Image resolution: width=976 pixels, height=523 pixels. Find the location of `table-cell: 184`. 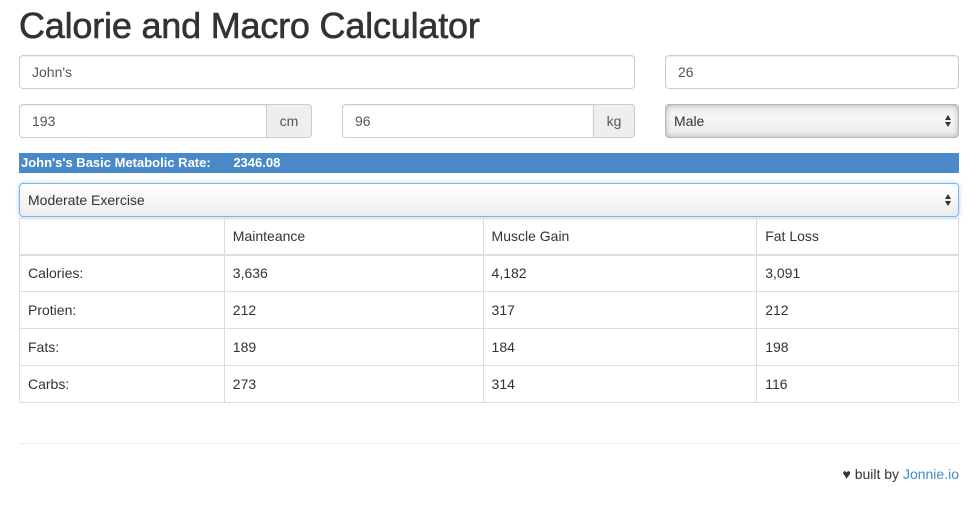

table-cell: 184 is located at coordinates (620, 347).